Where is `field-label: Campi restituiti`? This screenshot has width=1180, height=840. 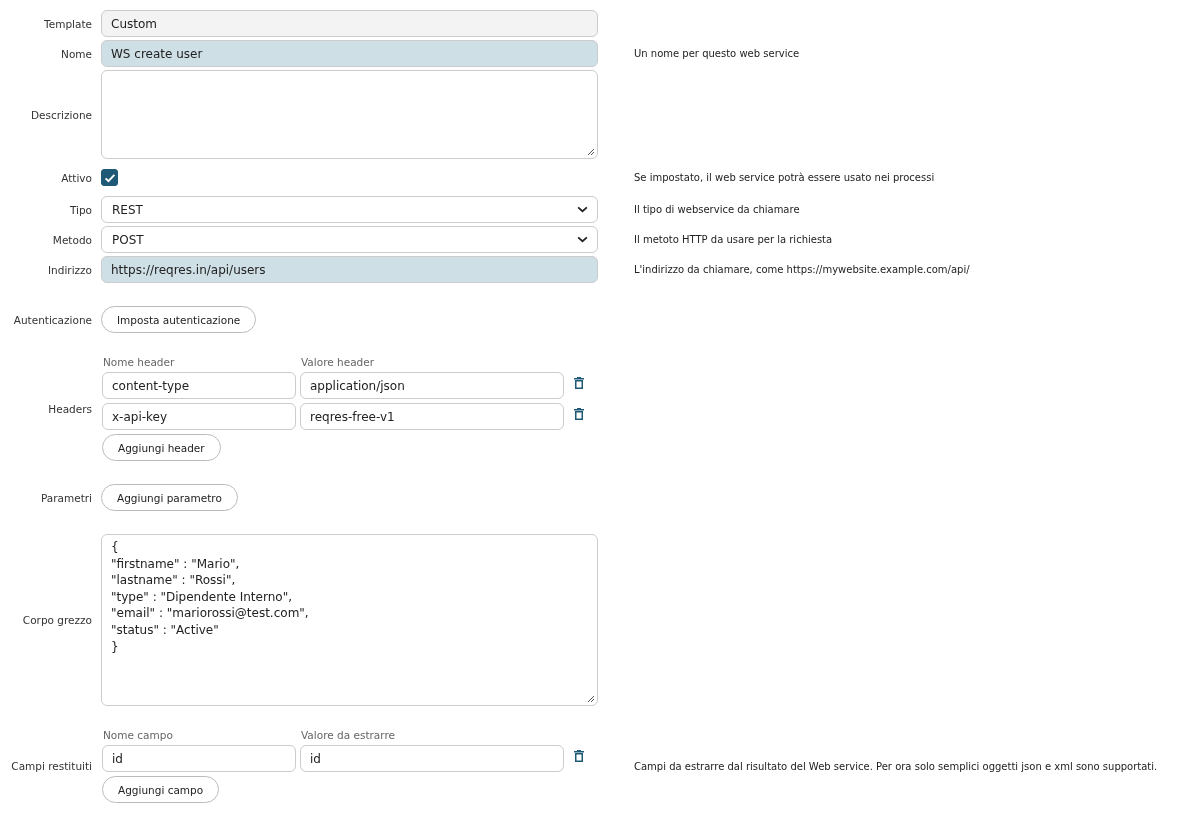 field-label: Campi restituiti is located at coordinates (51, 766).